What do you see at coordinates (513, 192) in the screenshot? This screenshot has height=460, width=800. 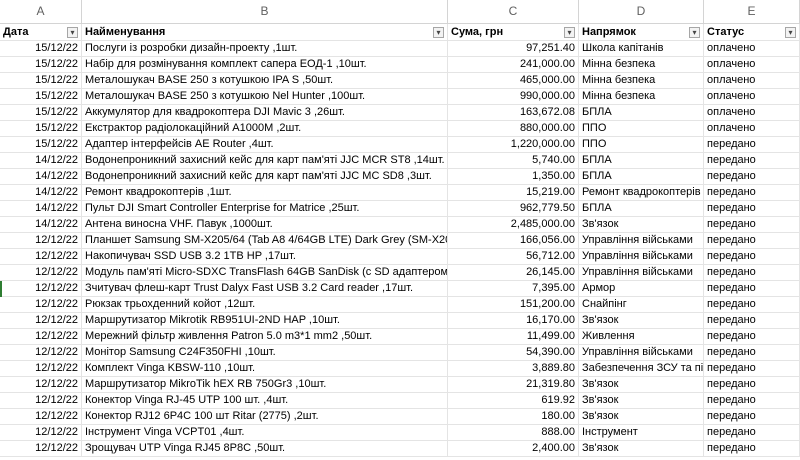 I see `cell-amount: 15,219.00` at bounding box center [513, 192].